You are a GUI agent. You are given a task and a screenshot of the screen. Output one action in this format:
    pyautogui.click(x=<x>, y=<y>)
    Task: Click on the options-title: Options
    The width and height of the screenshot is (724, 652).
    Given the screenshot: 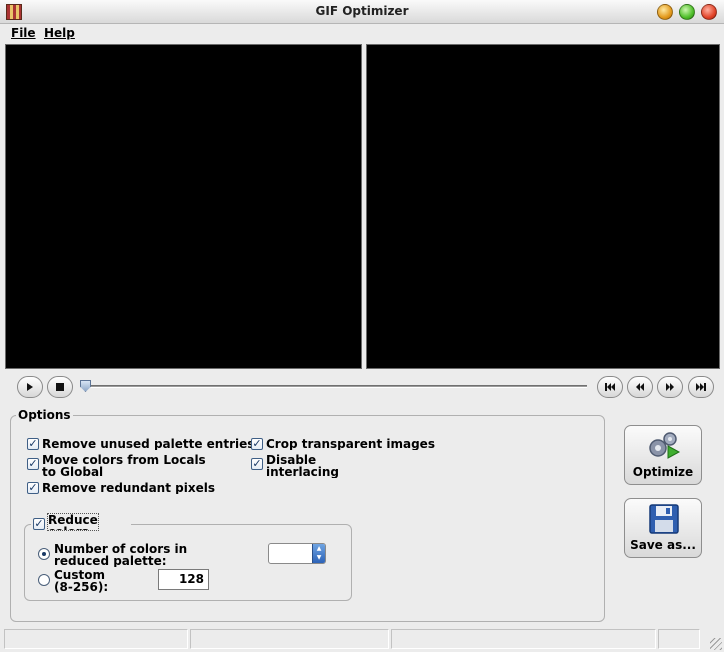 What is the action you would take?
    pyautogui.click(x=44, y=415)
    